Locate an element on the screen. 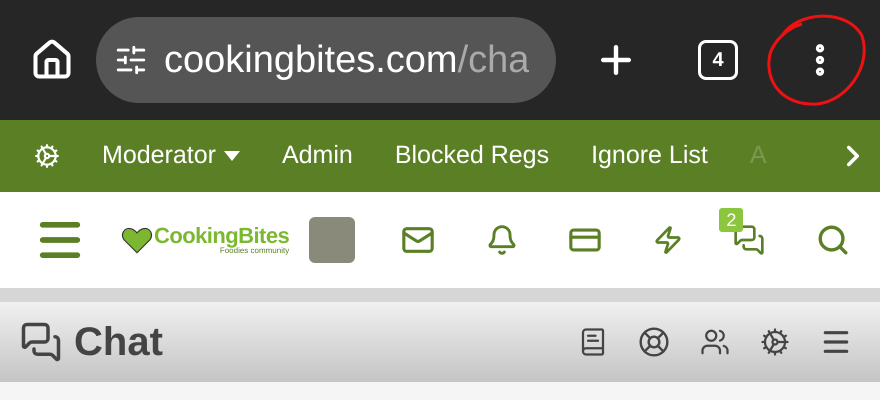 This screenshot has width=880, height=400. chat-bubbles-icon is located at coordinates (749, 240).